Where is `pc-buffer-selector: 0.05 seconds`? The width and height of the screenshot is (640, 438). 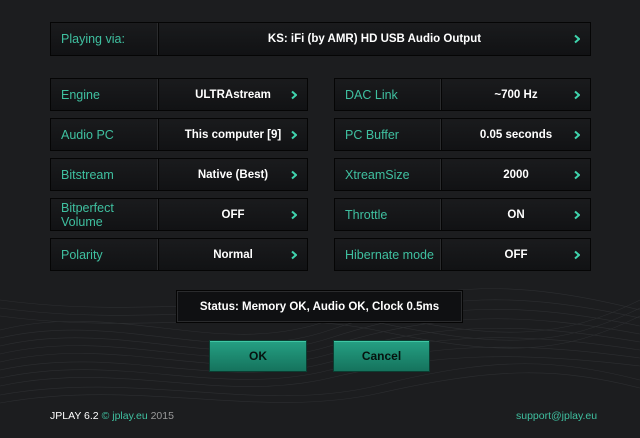 pc-buffer-selector: 0.05 seconds is located at coordinates (516, 134).